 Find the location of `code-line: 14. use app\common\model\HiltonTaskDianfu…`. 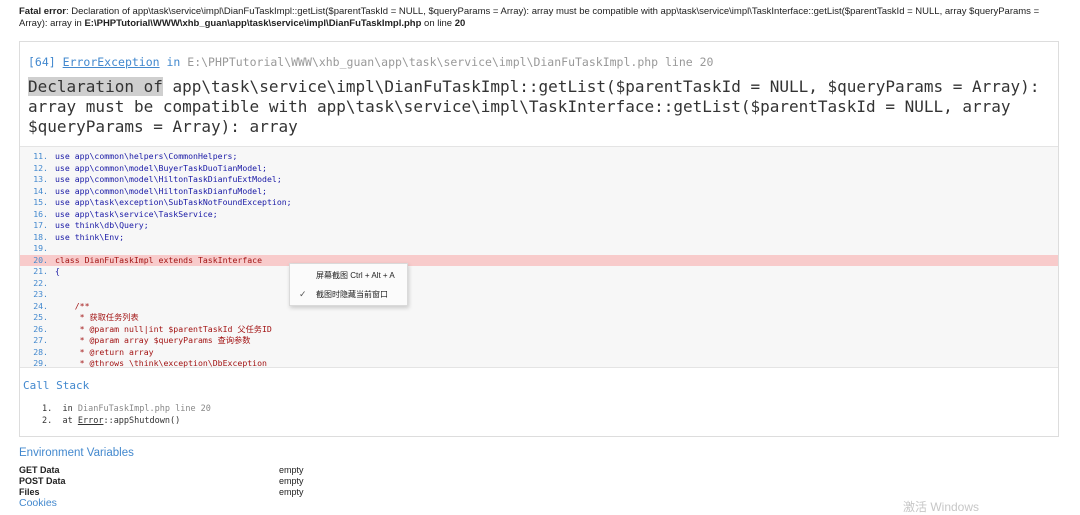

code-line: 14. use app\common\model\HiltonTaskDianfu… is located at coordinates (150, 190).